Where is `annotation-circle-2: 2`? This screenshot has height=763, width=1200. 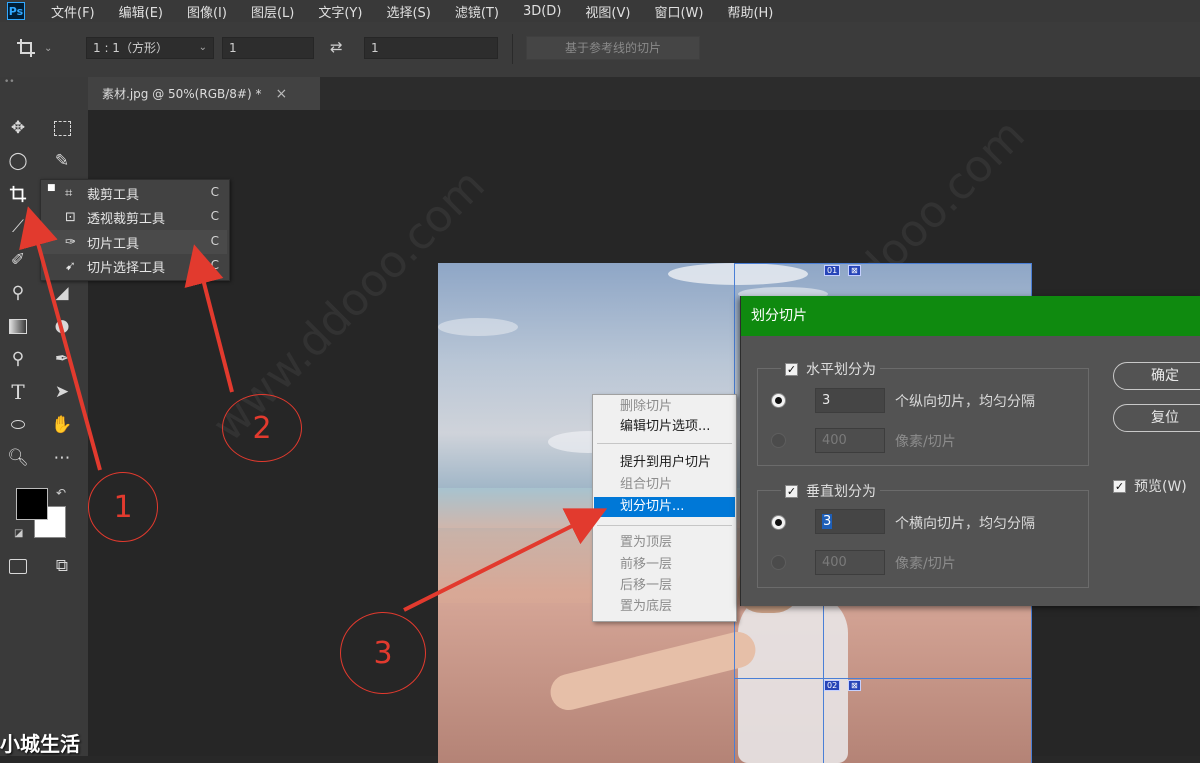 annotation-circle-2: 2 is located at coordinates (262, 428).